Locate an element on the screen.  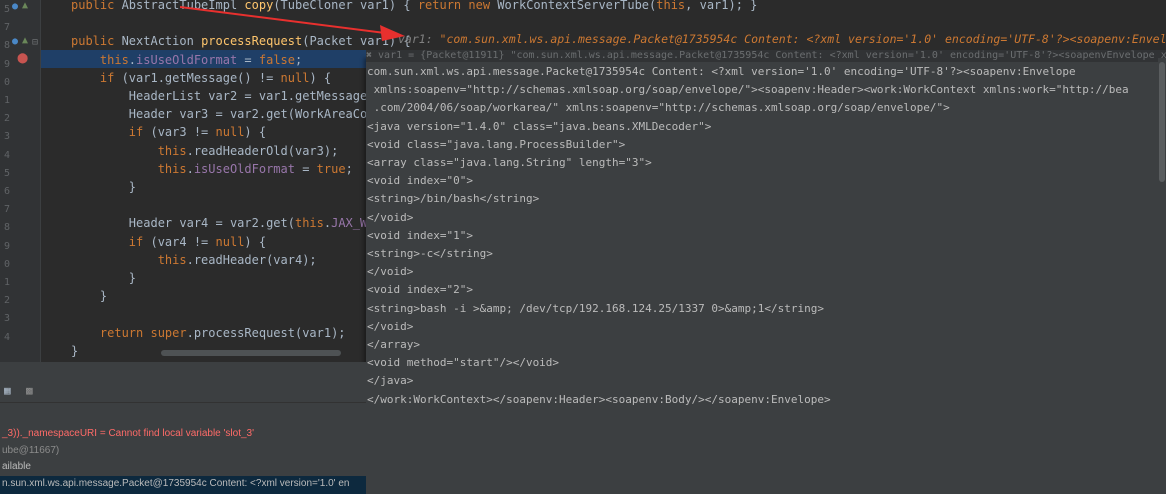
debug-toolbar: ▦ ▩ is located at coordinates (183, 390).